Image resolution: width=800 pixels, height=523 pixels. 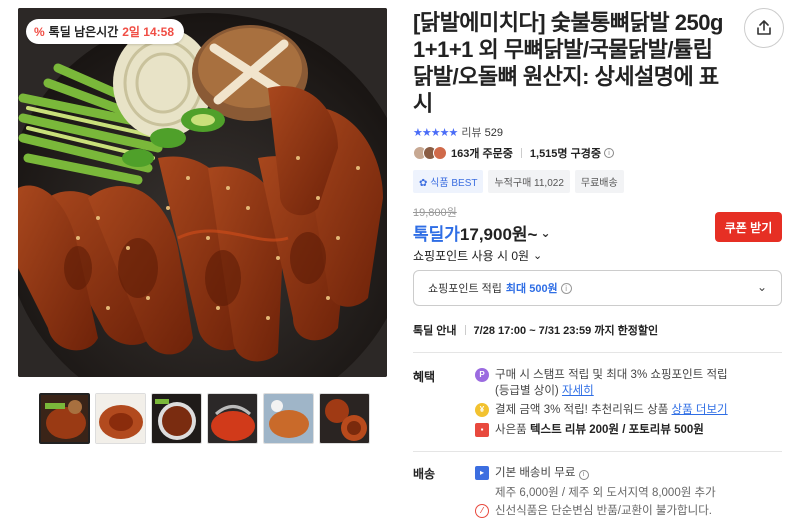 What do you see at coordinates (83, 32) in the screenshot?
I see `timer-label: 톡딜 남은시간` at bounding box center [83, 32].